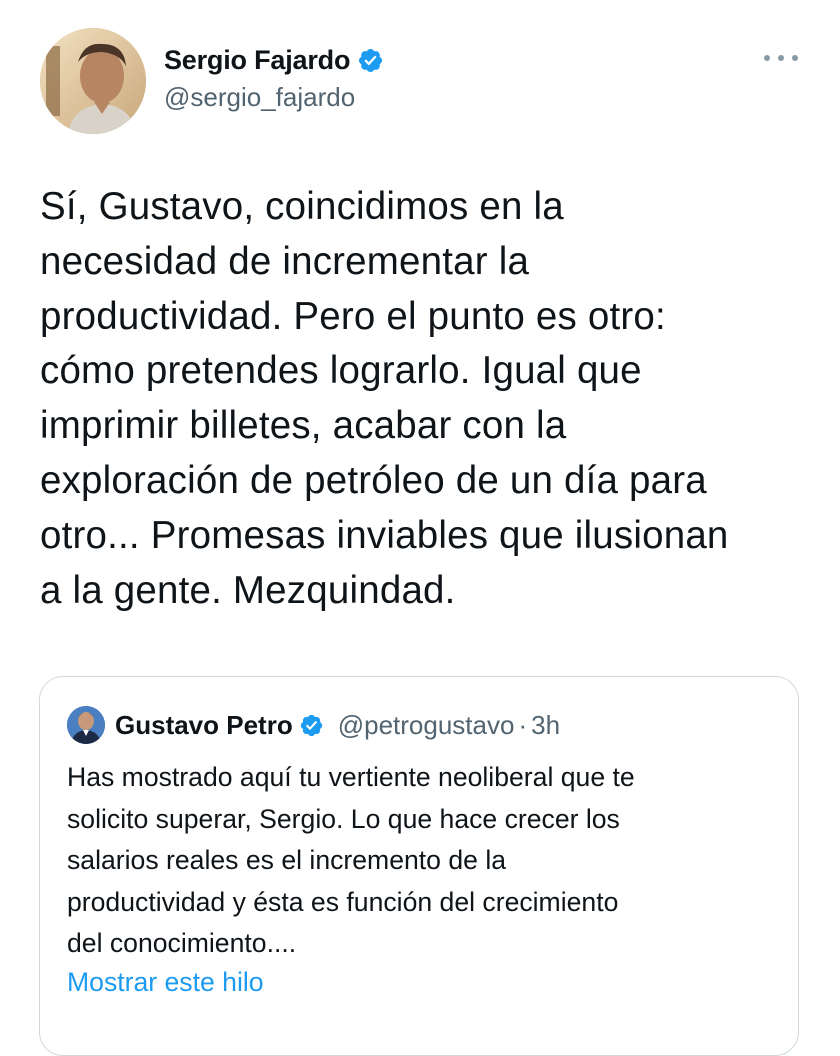 This screenshot has height=1056, width=840. I want to click on tweet-text-line: imprimir billetes, acabar con la, so click(303, 426).